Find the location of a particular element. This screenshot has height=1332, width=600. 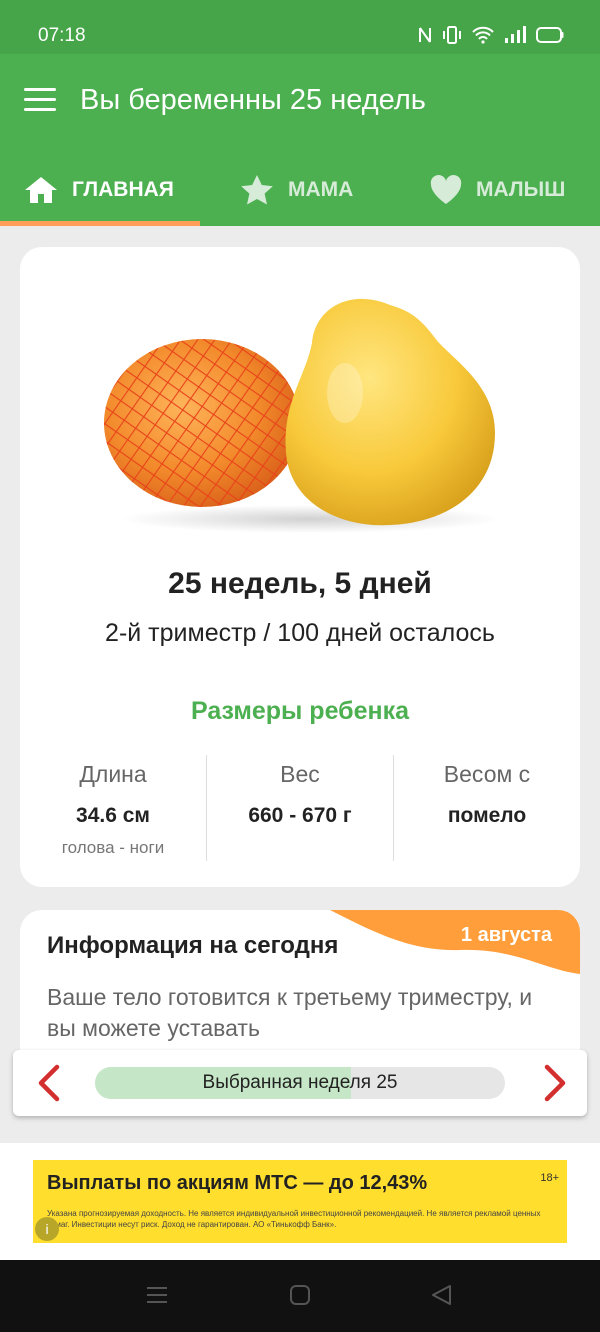

heart-icon is located at coordinates (446, 190).